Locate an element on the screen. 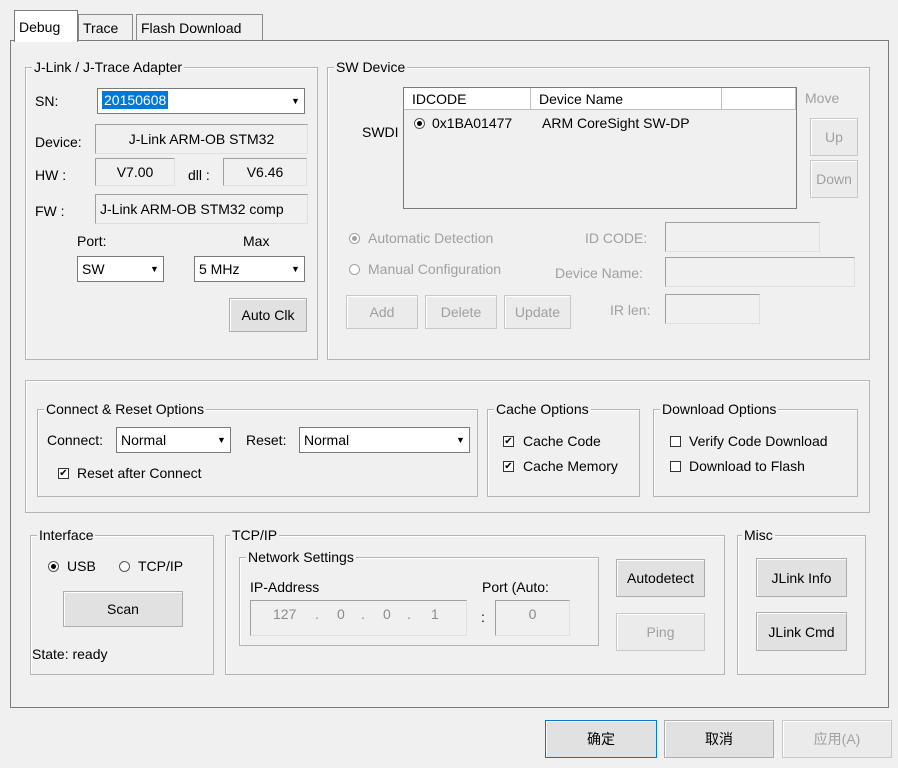 The width and height of the screenshot is (898, 768). sn-label: SN: is located at coordinates (47, 101).